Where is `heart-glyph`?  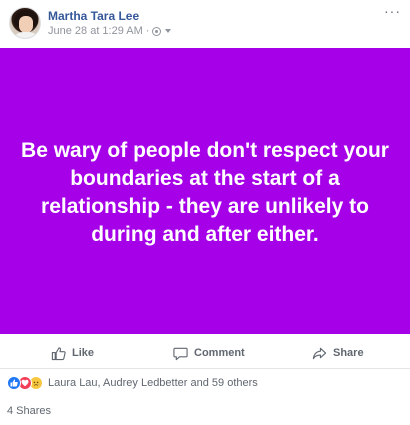
heart-glyph is located at coordinates (25, 383).